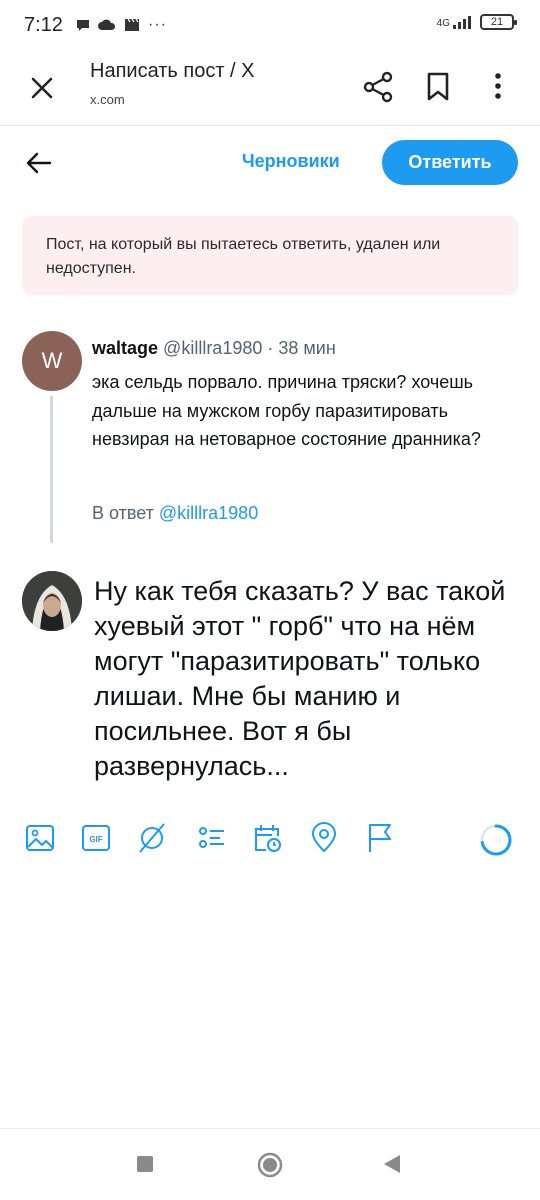 Image resolution: width=540 pixels, height=1200 pixels. I want to click on flag-icon, so click(380, 838).